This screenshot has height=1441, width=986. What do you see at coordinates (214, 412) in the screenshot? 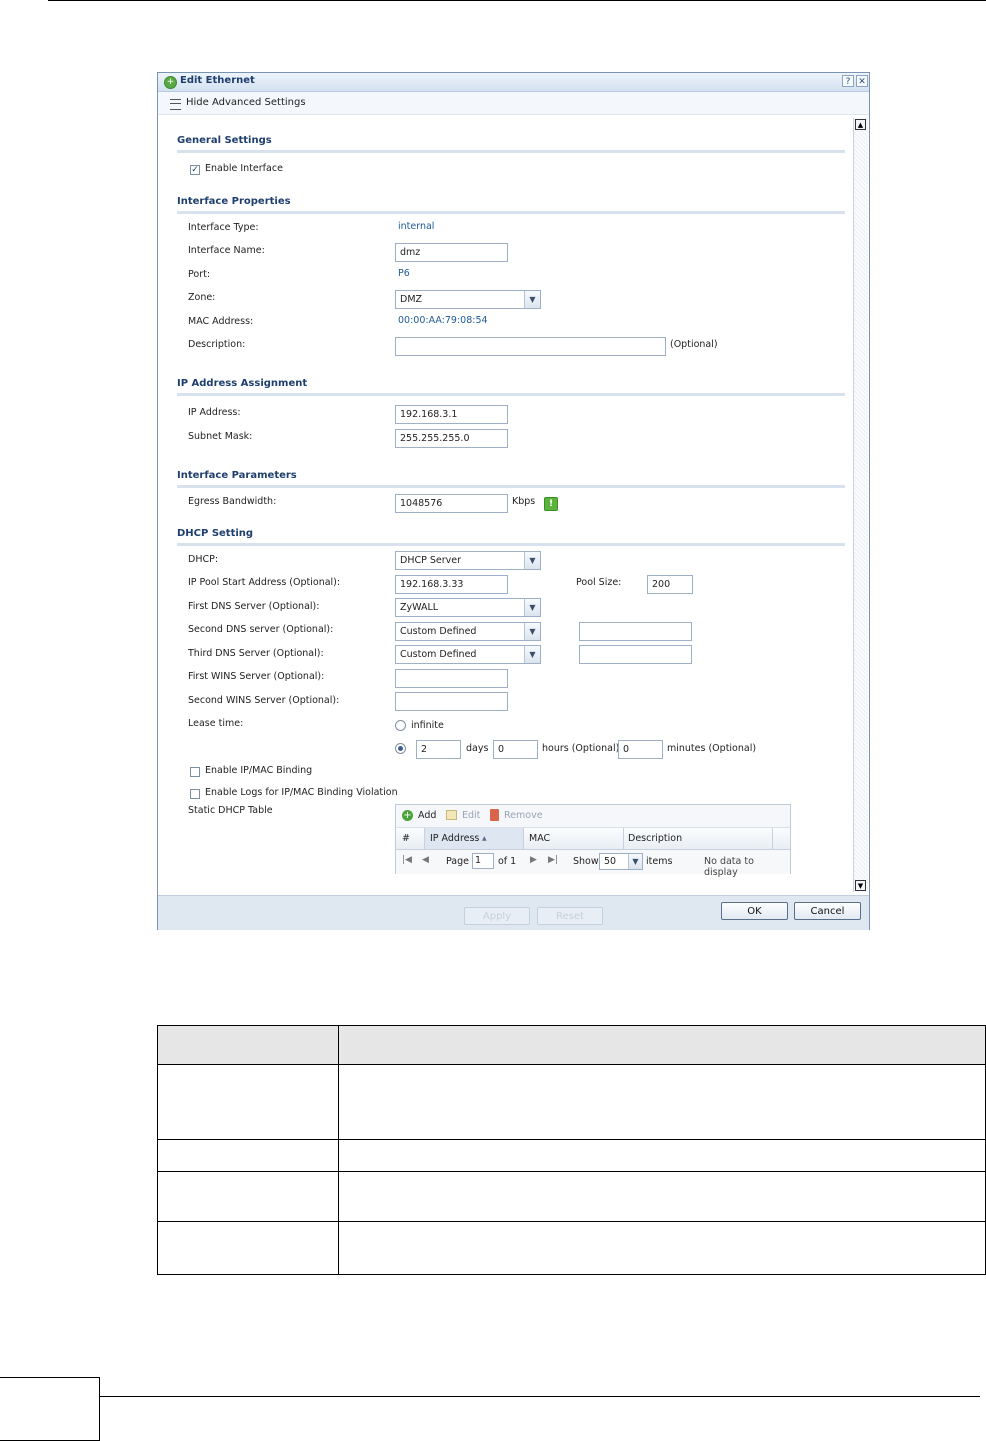
I see `ip-address-label: IP Address:` at bounding box center [214, 412].